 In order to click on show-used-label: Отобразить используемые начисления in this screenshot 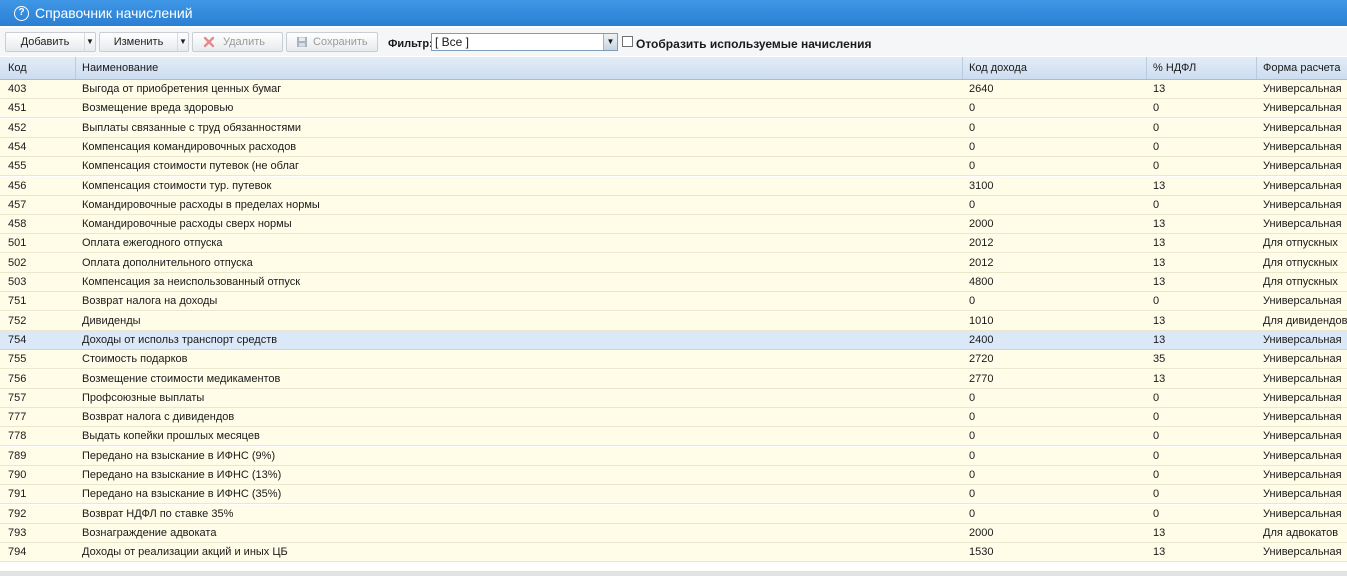, I will do `click(753, 44)`.